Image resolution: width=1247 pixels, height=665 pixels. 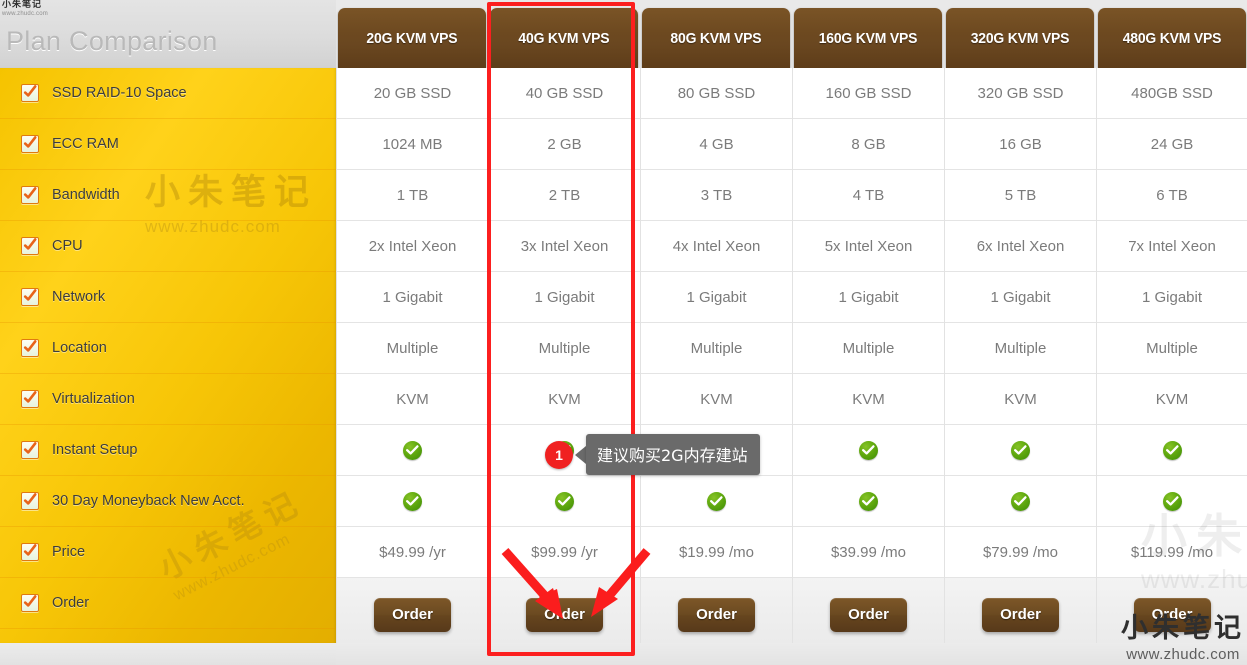 I want to click on plan-header-label: 80G KVM VPS, so click(x=716, y=38).